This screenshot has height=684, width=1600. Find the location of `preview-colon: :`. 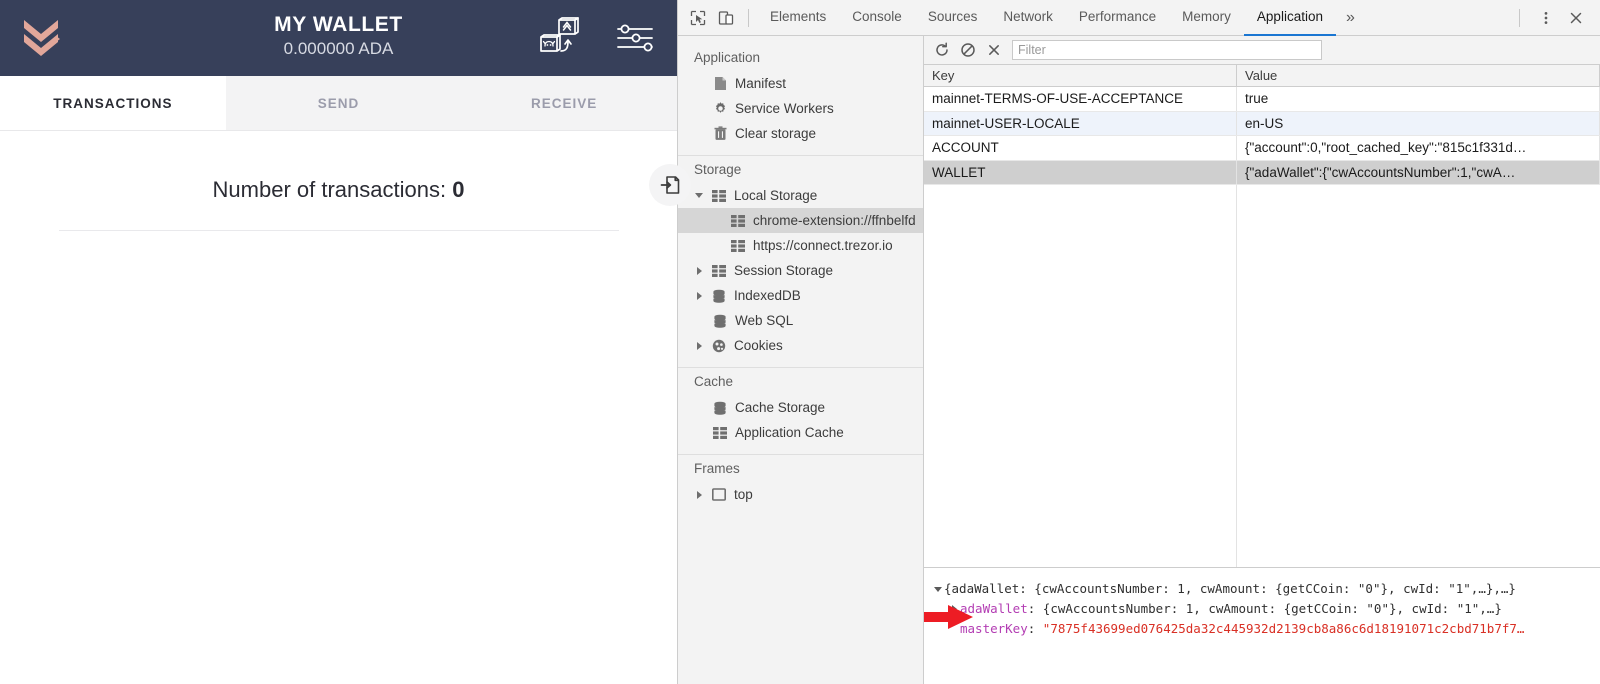

preview-colon: : is located at coordinates (1035, 628).